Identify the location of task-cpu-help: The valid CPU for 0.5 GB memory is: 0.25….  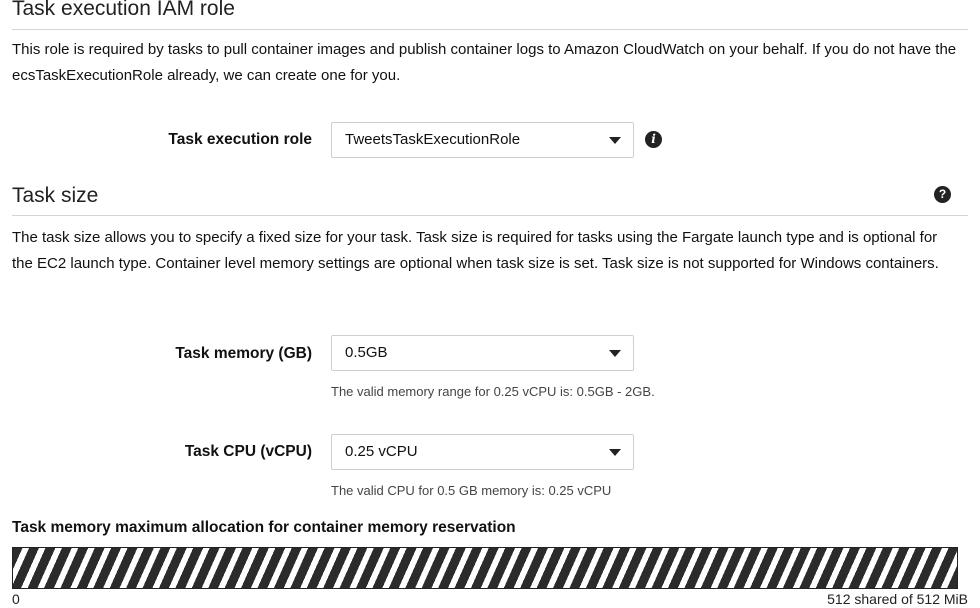
(471, 490).